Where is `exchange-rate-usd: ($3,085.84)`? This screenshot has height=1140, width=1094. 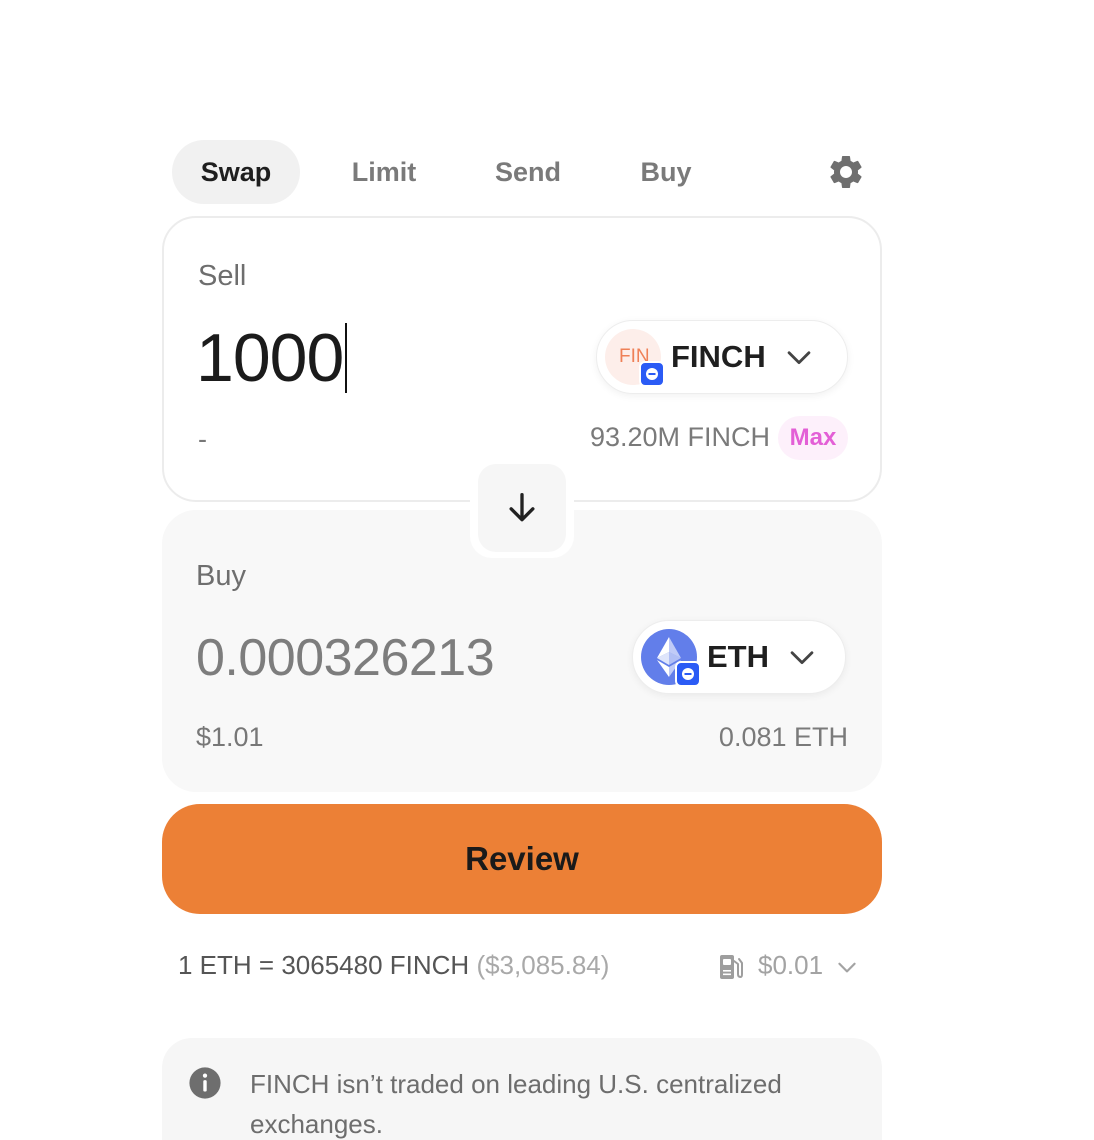 exchange-rate-usd: ($3,085.84) is located at coordinates (543, 965).